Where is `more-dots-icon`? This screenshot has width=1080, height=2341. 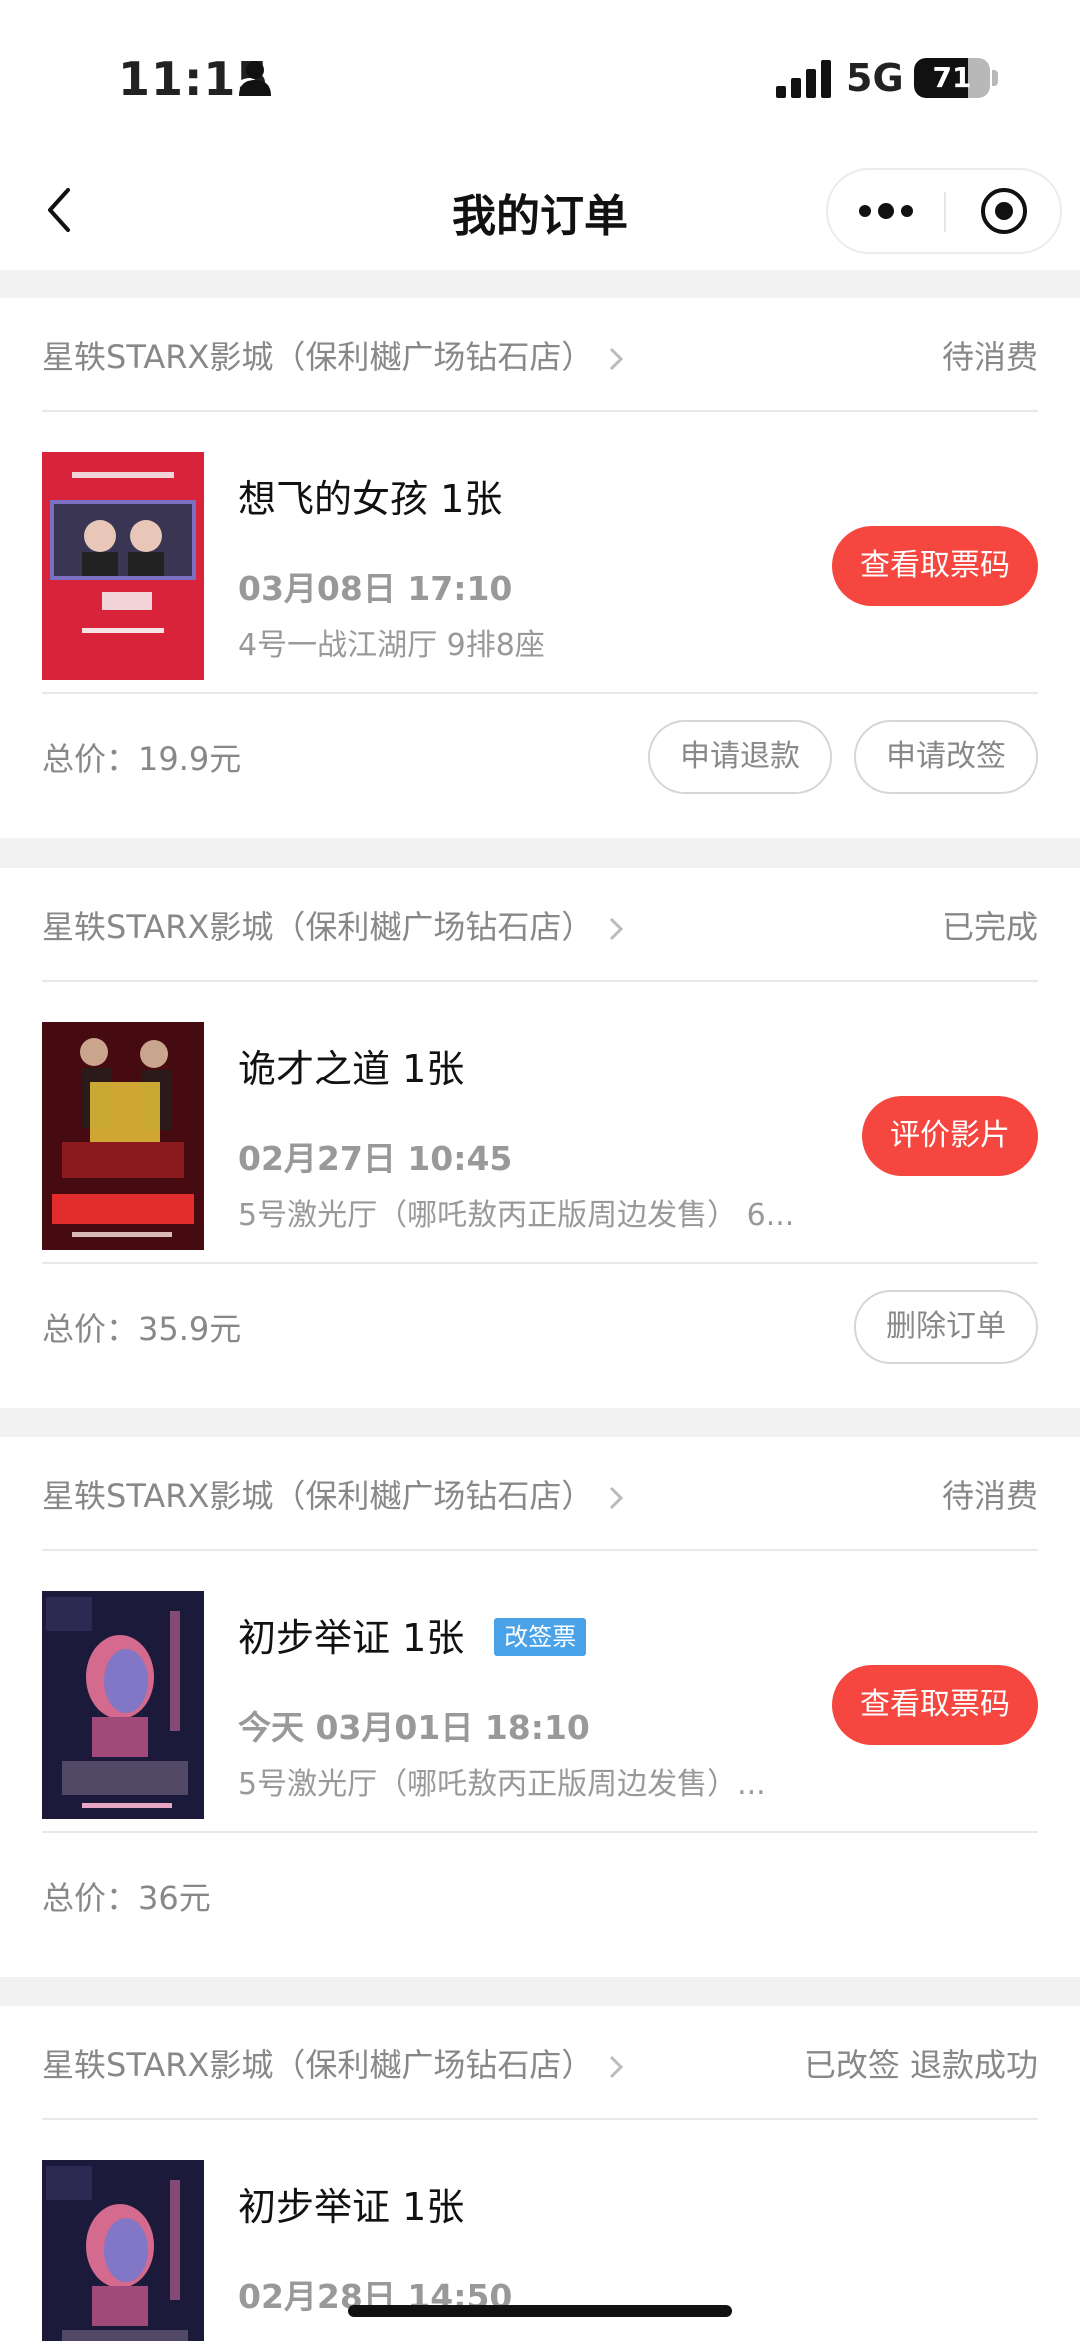
more-dots-icon is located at coordinates (886, 211).